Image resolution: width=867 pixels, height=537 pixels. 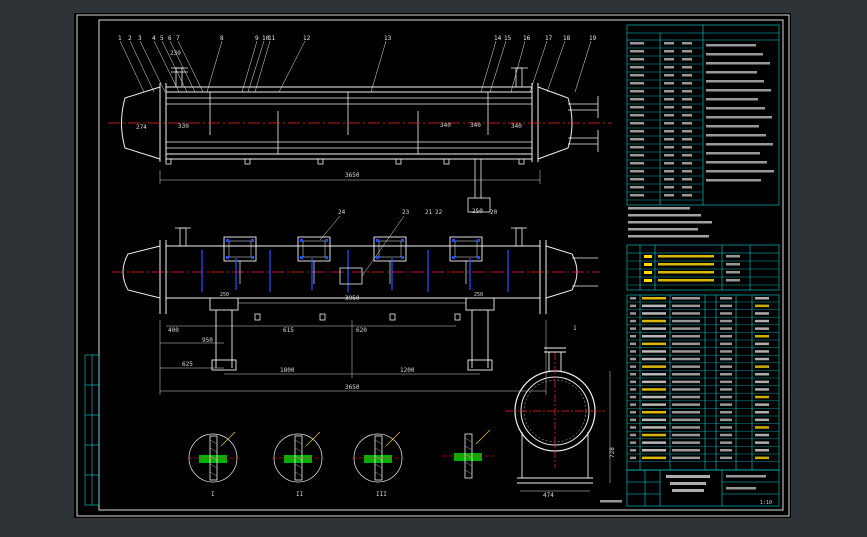 What do you see at coordinates (170, 38) in the screenshot?
I see `part-number-label: 6` at bounding box center [170, 38].